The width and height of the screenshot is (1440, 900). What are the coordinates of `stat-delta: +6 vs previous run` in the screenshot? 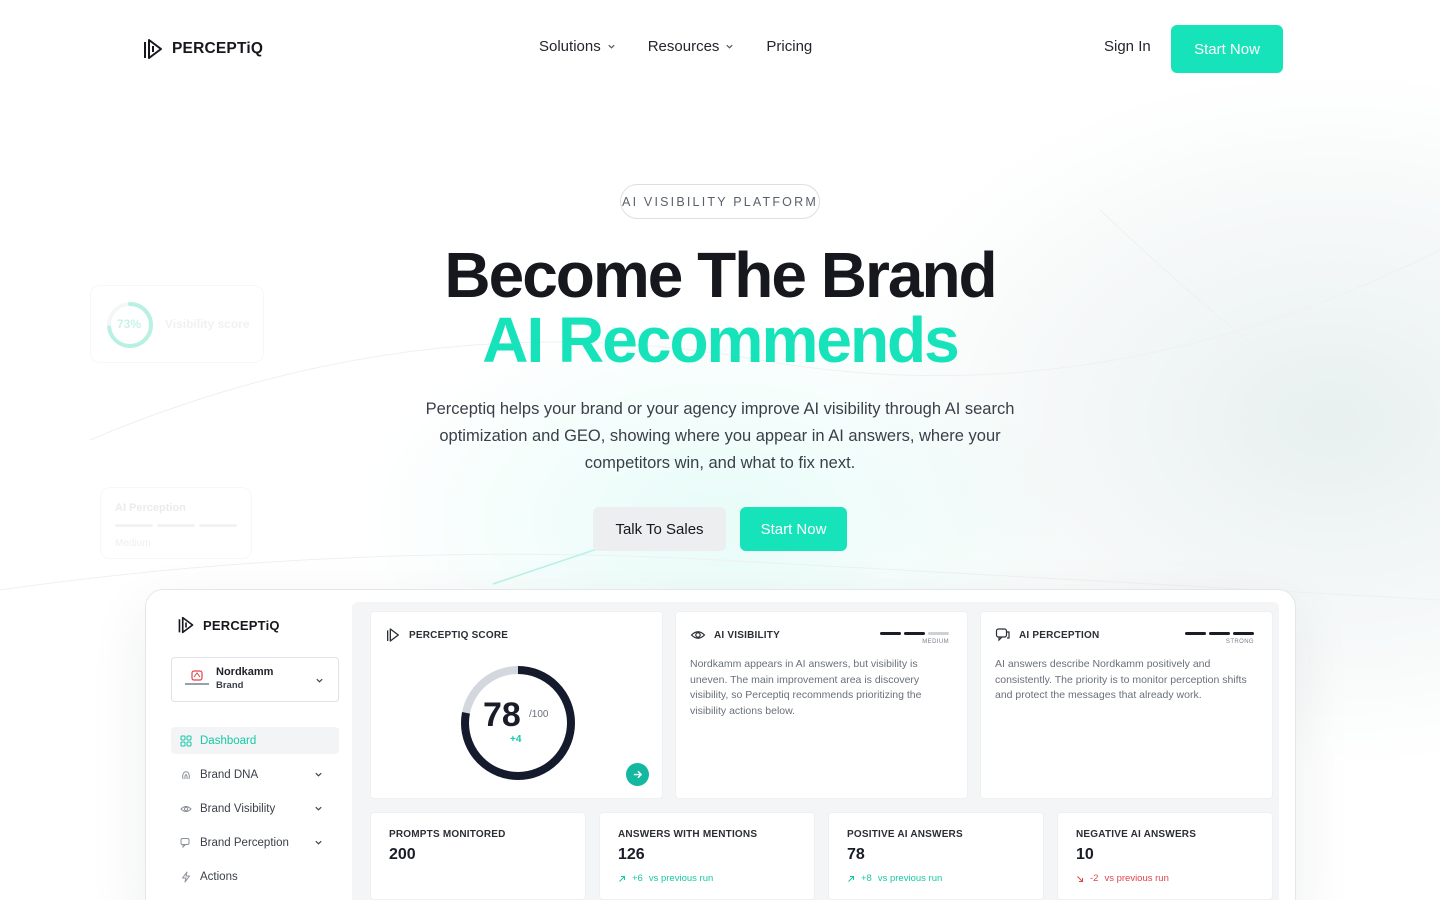 It's located at (665, 878).